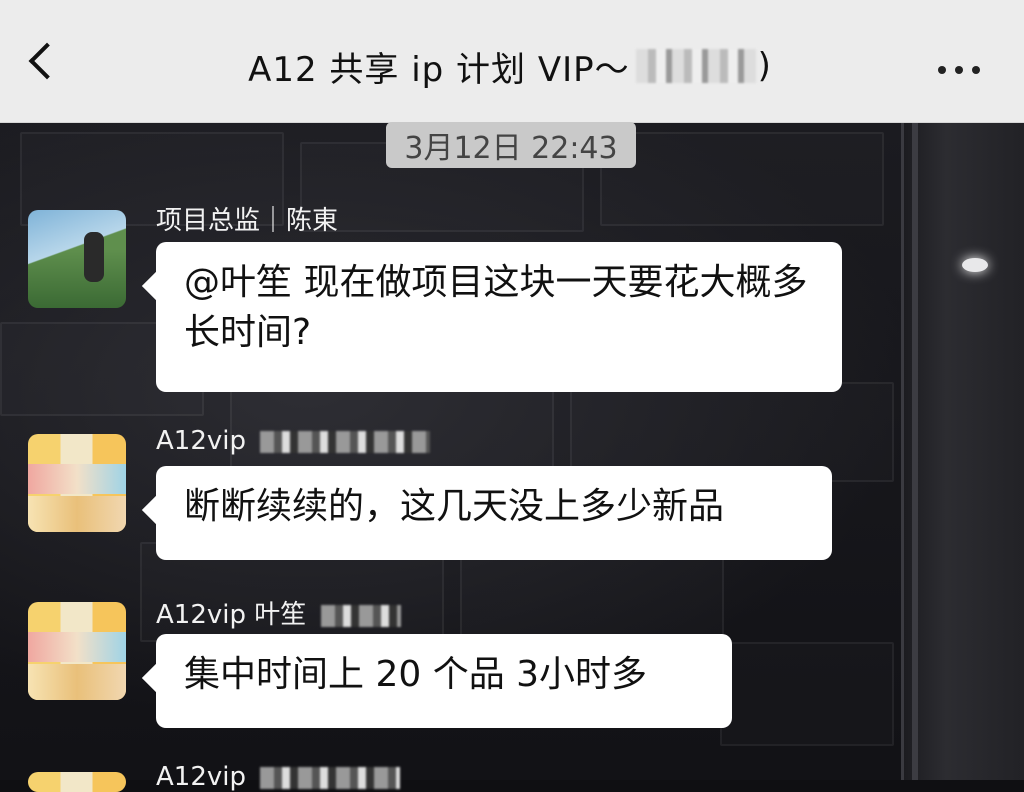  I want to click on sender-name: 项目总监｜陈東, so click(247, 221).